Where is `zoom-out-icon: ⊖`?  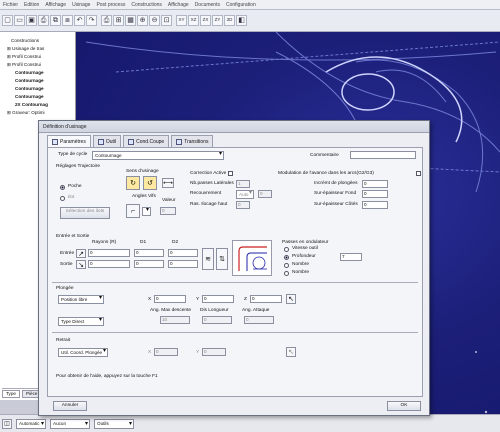 zoom-out-icon: ⊖ is located at coordinates (154, 20).